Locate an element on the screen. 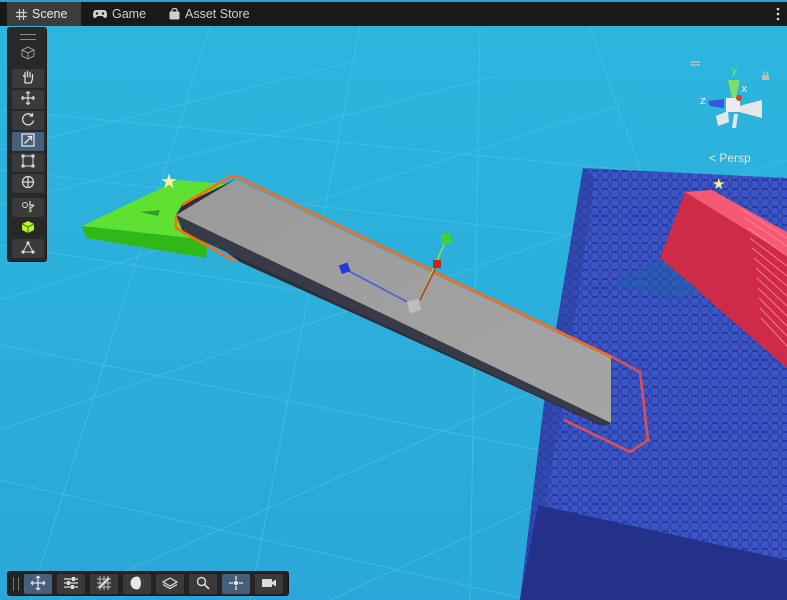 This screenshot has width=787, height=600. rect-tool-button is located at coordinates (28, 162).